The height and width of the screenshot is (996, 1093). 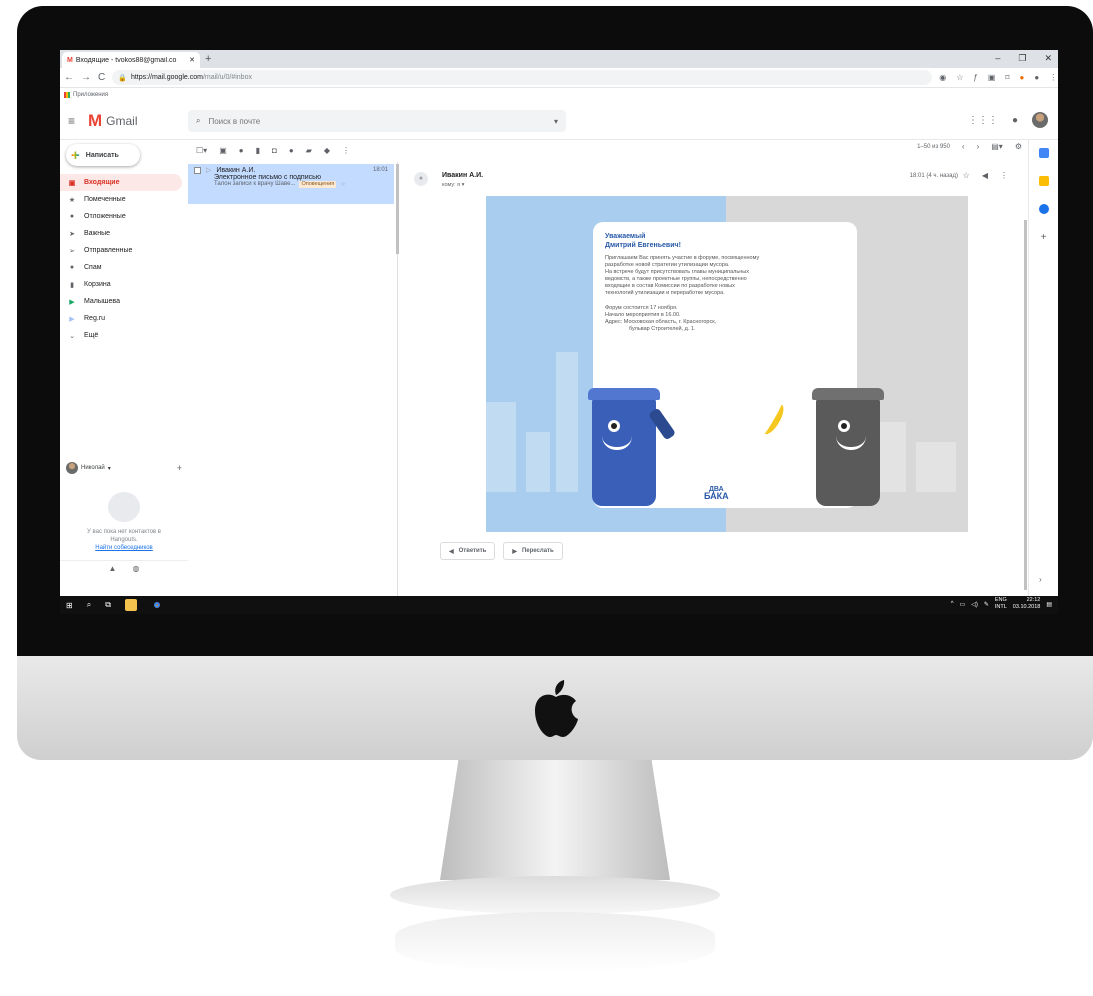 I want to click on message-recipient: кому: я ▾, so click(x=453, y=185).